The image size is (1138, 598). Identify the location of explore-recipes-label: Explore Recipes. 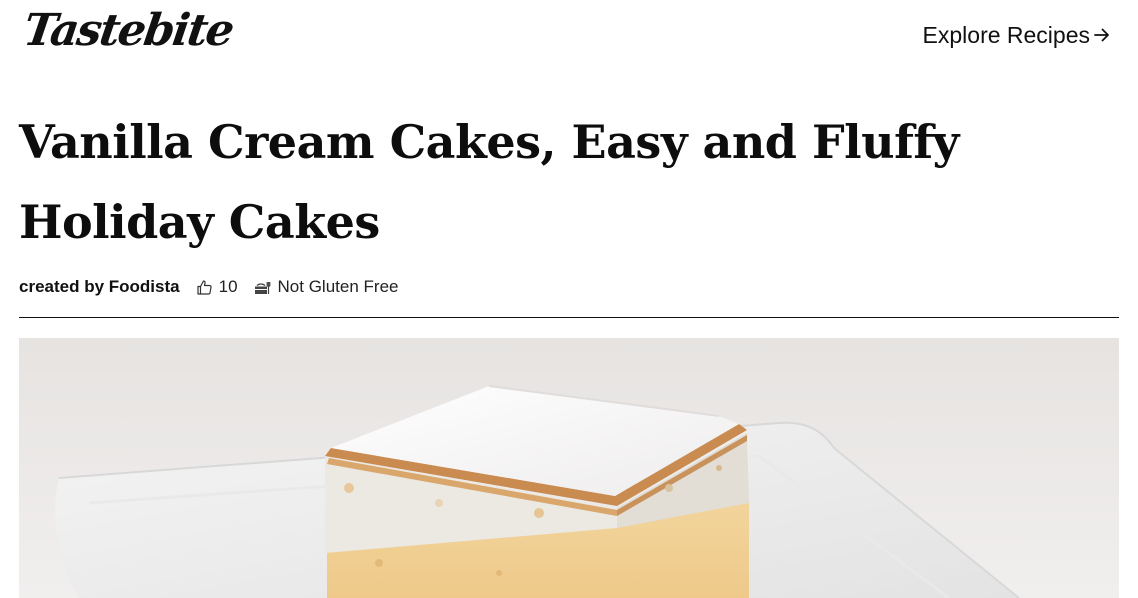
(1006, 35).